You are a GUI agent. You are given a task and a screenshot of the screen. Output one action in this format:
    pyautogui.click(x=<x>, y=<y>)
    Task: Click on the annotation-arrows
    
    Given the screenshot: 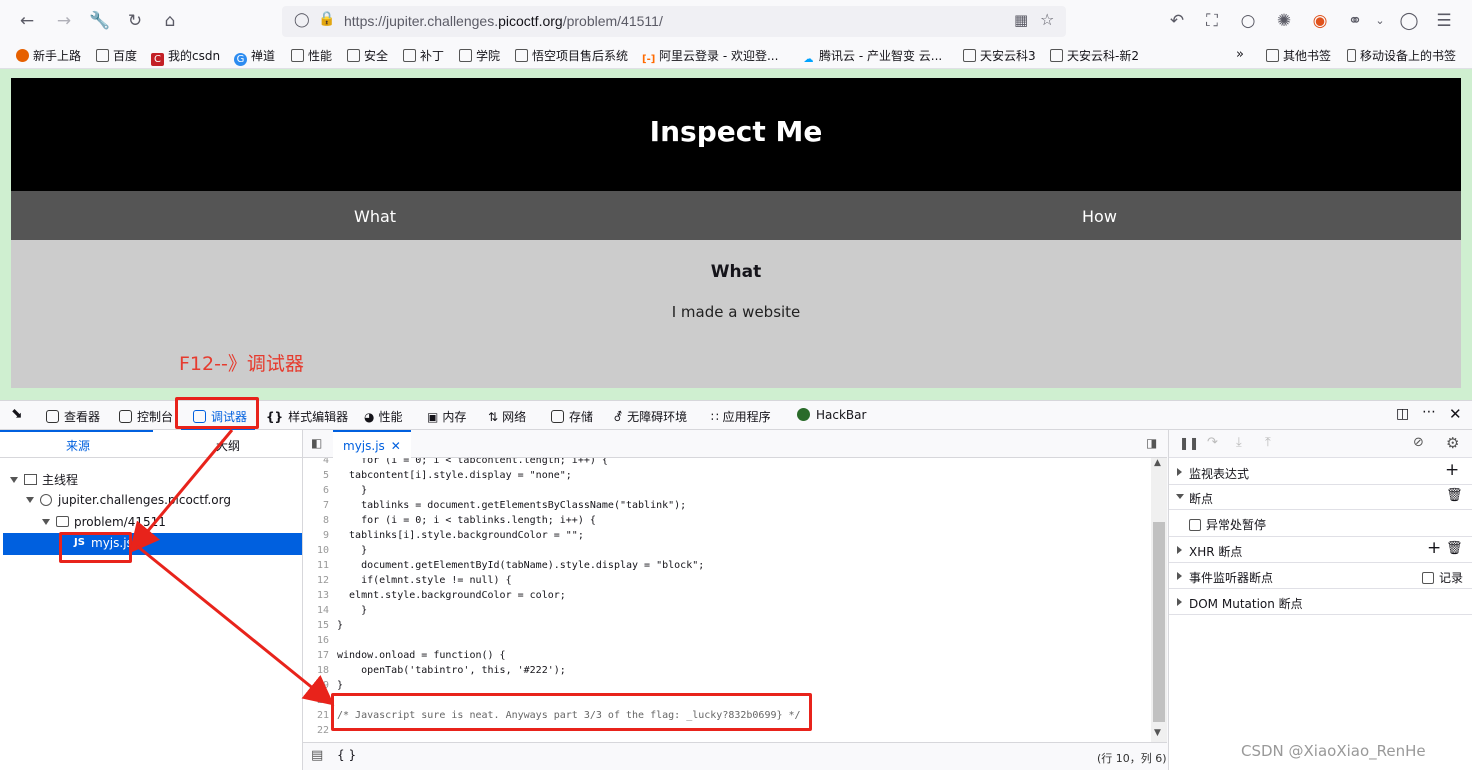 What is the action you would take?
    pyautogui.click(x=232, y=567)
    